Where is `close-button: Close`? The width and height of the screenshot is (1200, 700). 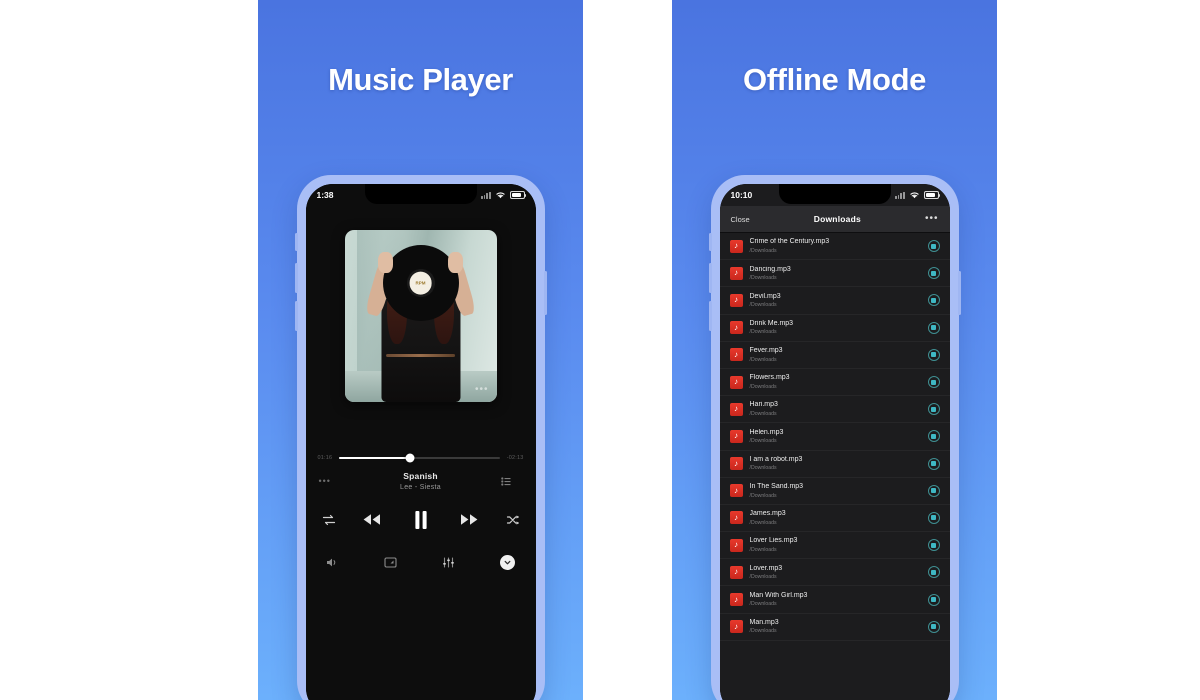
close-button: Close is located at coordinates (740, 219).